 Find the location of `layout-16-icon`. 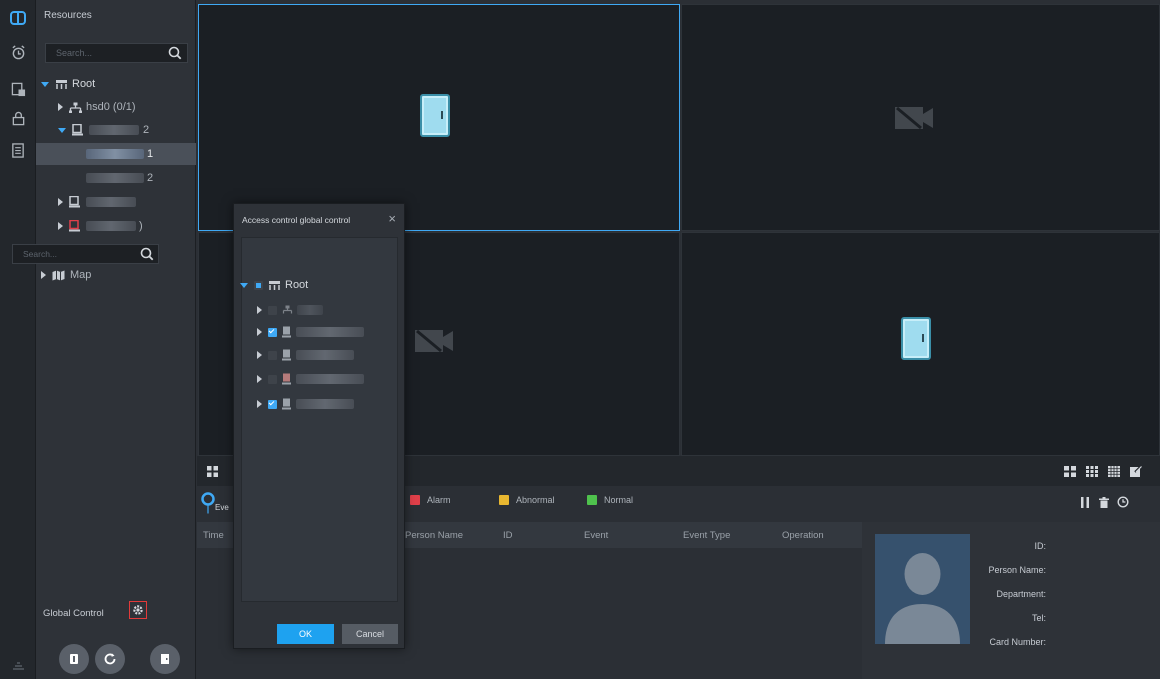

layout-16-icon is located at coordinates (1114, 471).